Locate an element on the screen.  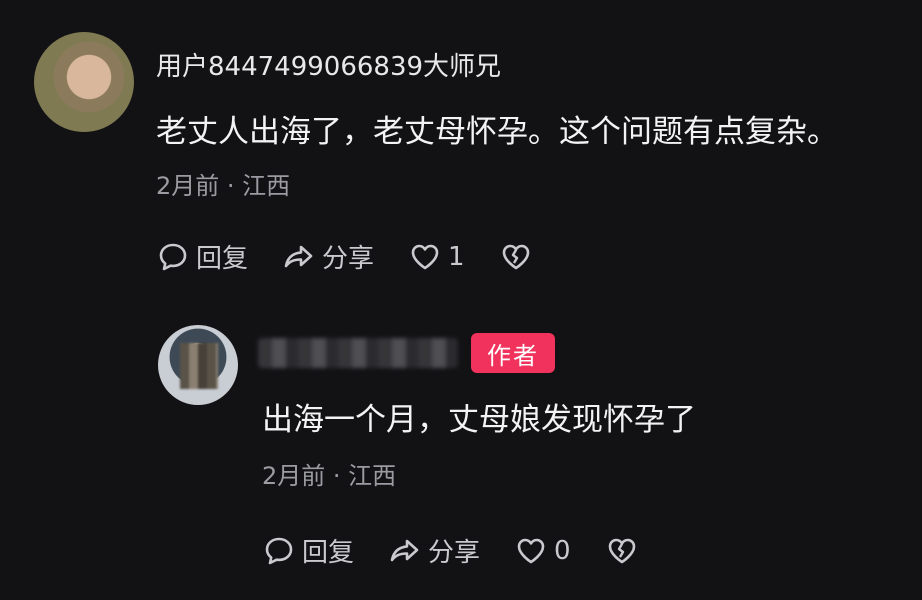
like-button: 0 is located at coordinates (542, 551).